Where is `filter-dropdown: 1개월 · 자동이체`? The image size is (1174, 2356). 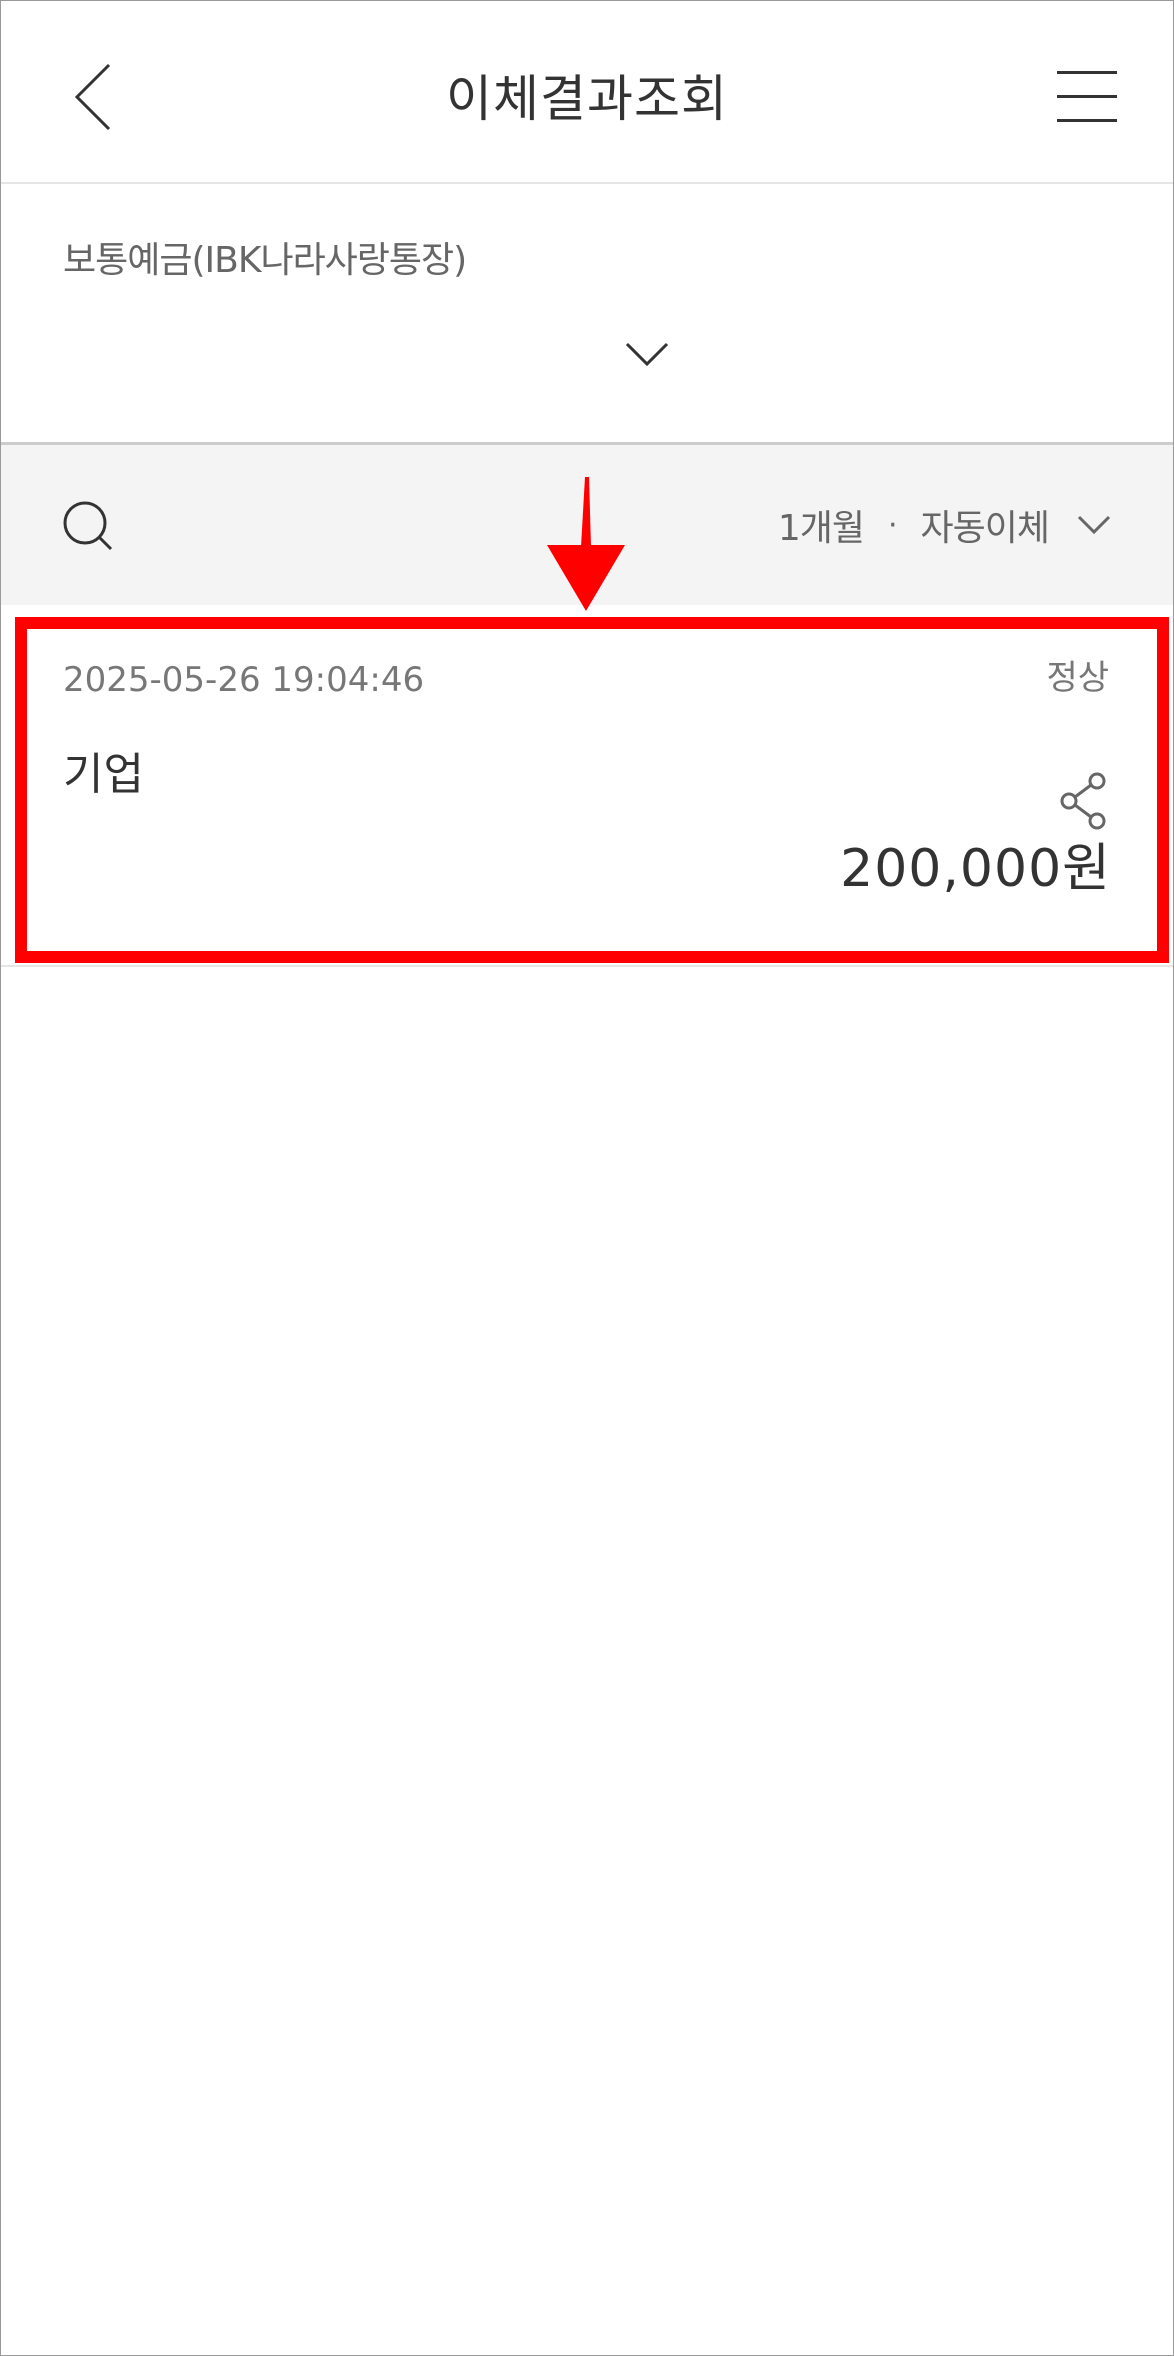
filter-dropdown: 1개월 · 자동이체 is located at coordinates (945, 525).